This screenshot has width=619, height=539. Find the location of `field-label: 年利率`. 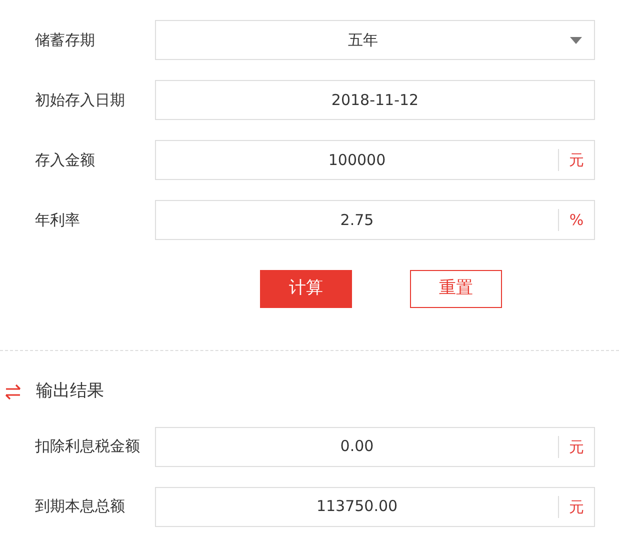

field-label: 年利率 is located at coordinates (58, 220).